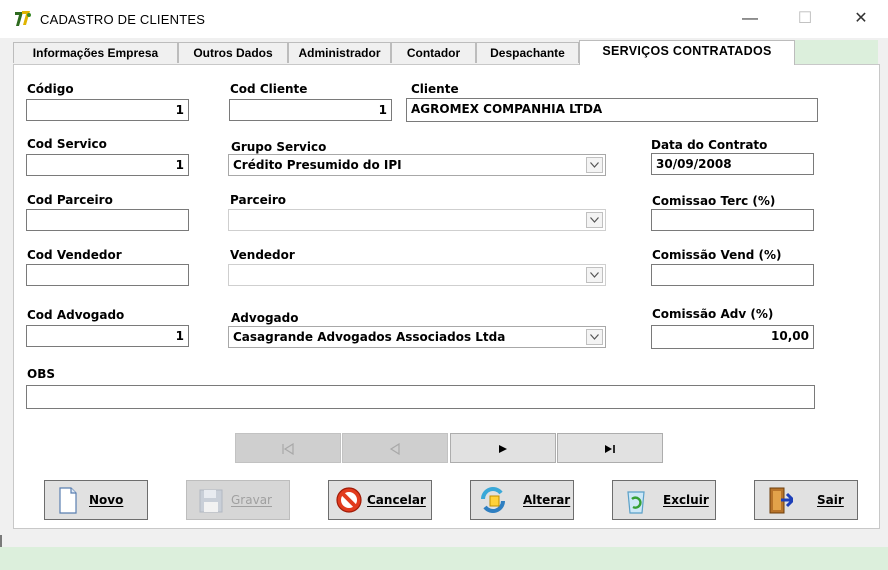 The width and height of the screenshot is (888, 570). What do you see at coordinates (107, 110) in the screenshot?
I see `codigo-field: 1` at bounding box center [107, 110].